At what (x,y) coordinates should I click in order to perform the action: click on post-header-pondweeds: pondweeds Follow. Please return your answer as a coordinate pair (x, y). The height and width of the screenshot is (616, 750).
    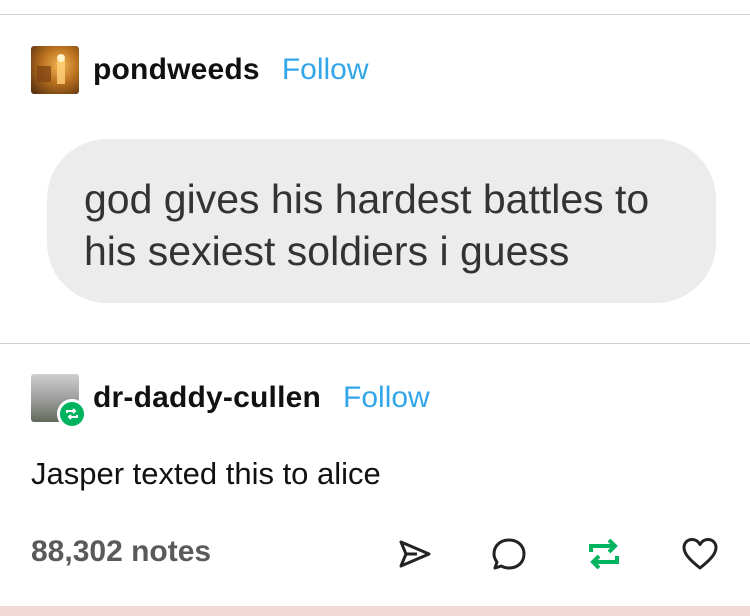
    Looking at the image, I should click on (200, 70).